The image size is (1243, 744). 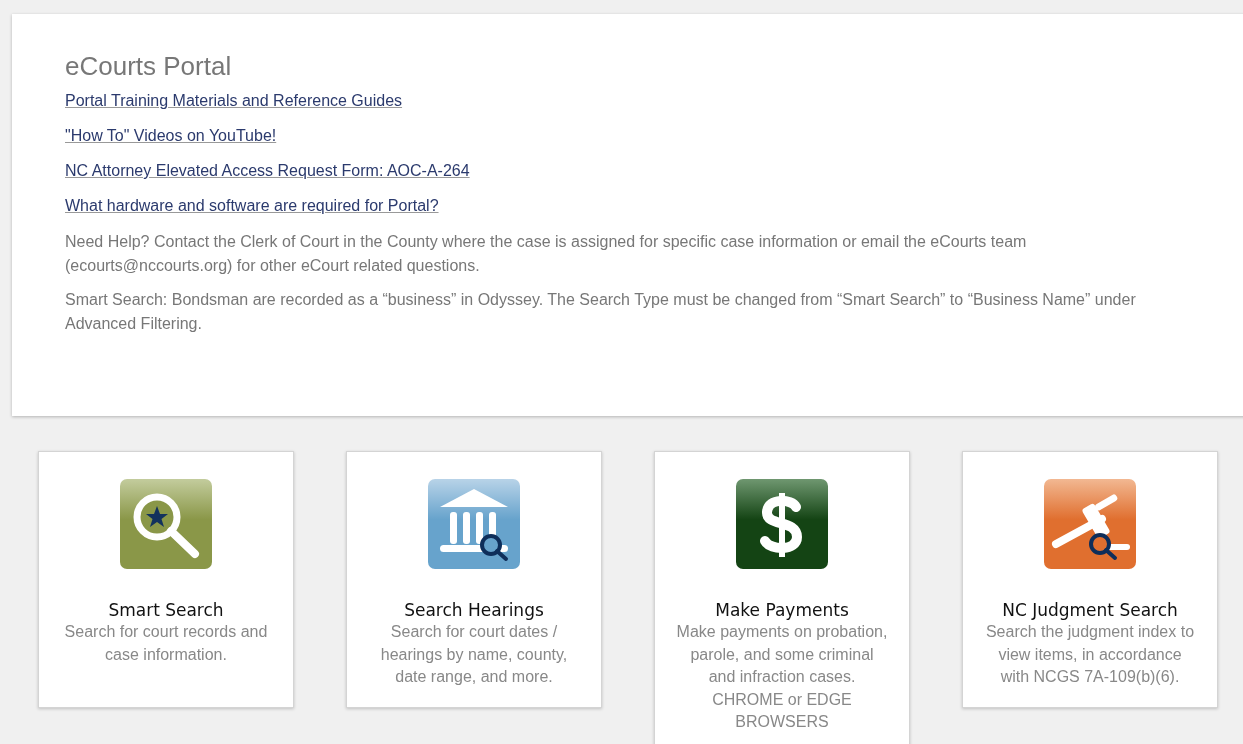 I want to click on service-card: Make Payments Make payments on probation, parole, and some criminal and infraction cases. CHROME or EDGE BROWSERS, so click(x=782, y=597).